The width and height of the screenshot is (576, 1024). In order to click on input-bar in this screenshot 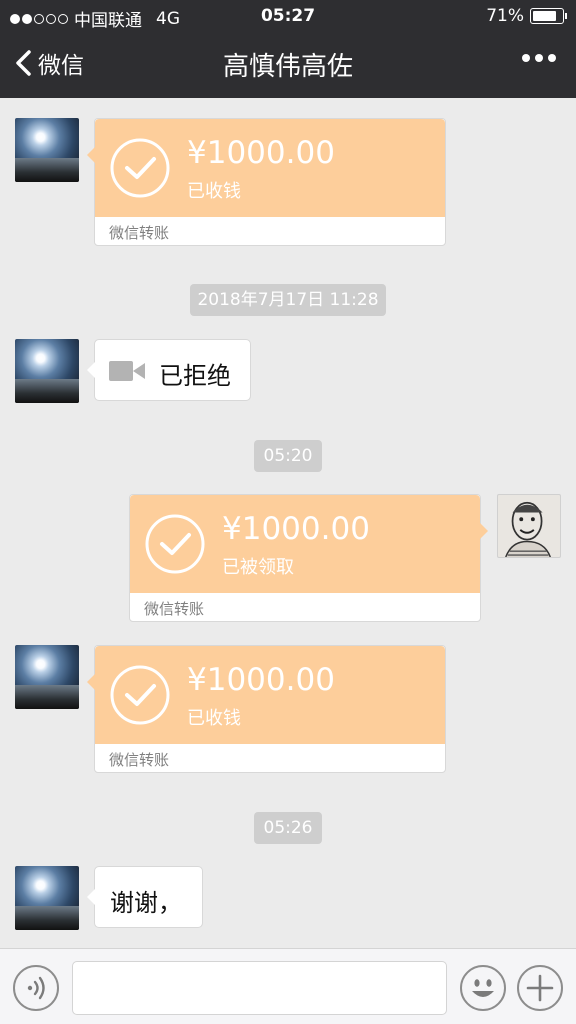, I will do `click(288, 986)`.